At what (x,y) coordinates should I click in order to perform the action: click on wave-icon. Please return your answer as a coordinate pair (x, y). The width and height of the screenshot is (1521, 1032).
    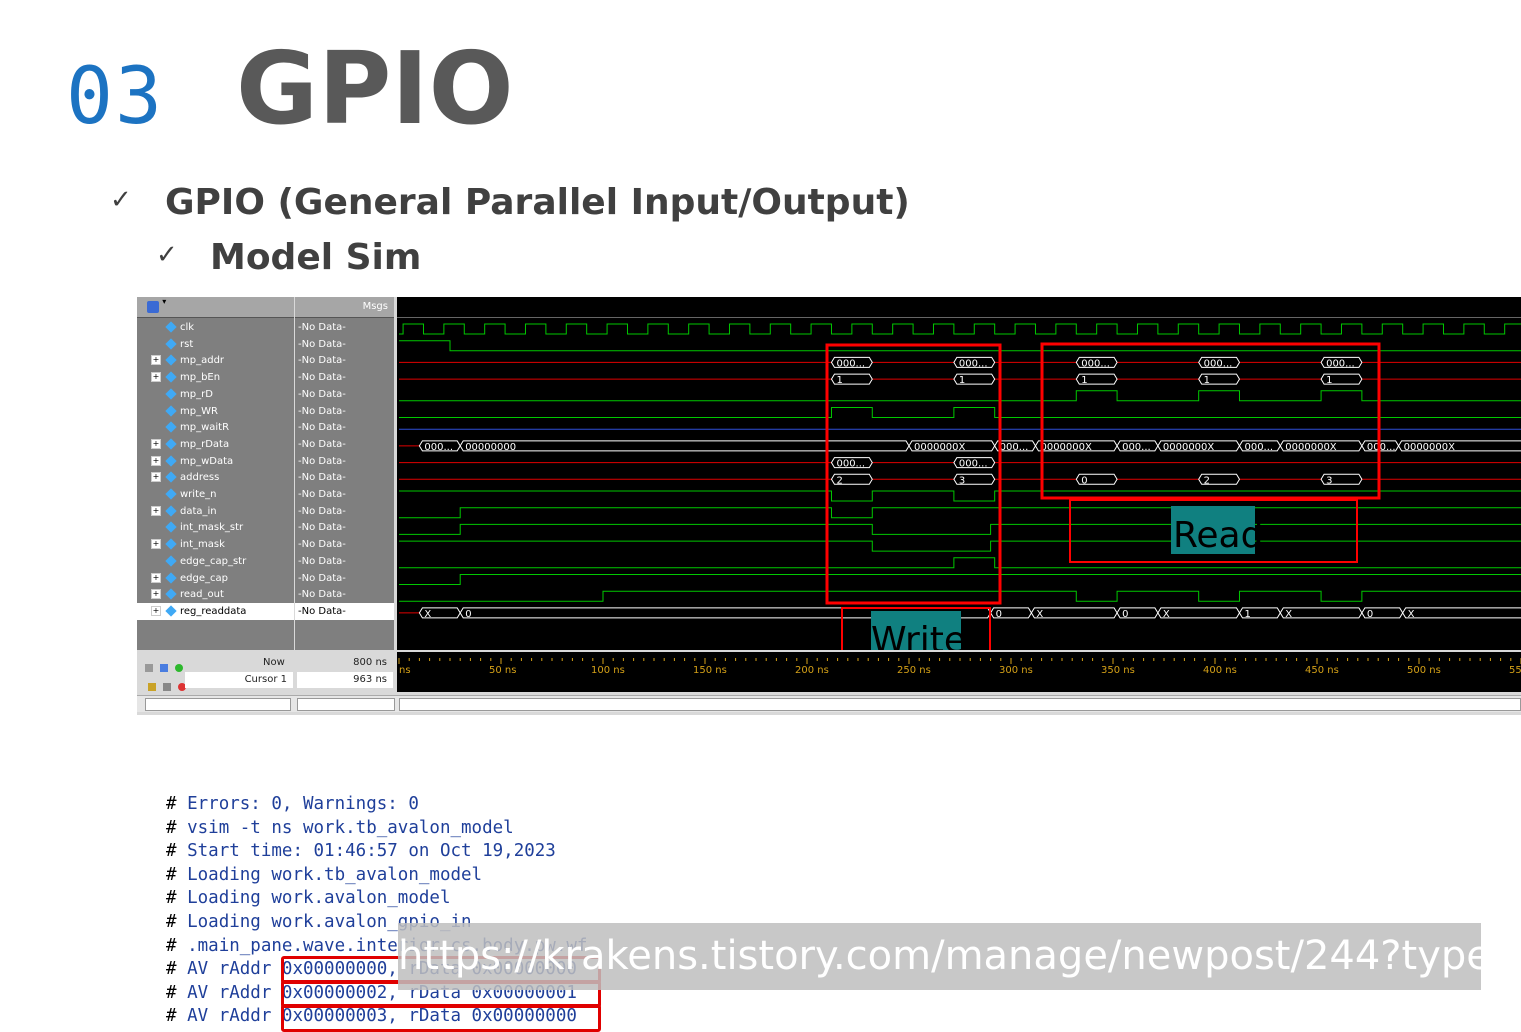
    Looking at the image, I should click on (164, 668).